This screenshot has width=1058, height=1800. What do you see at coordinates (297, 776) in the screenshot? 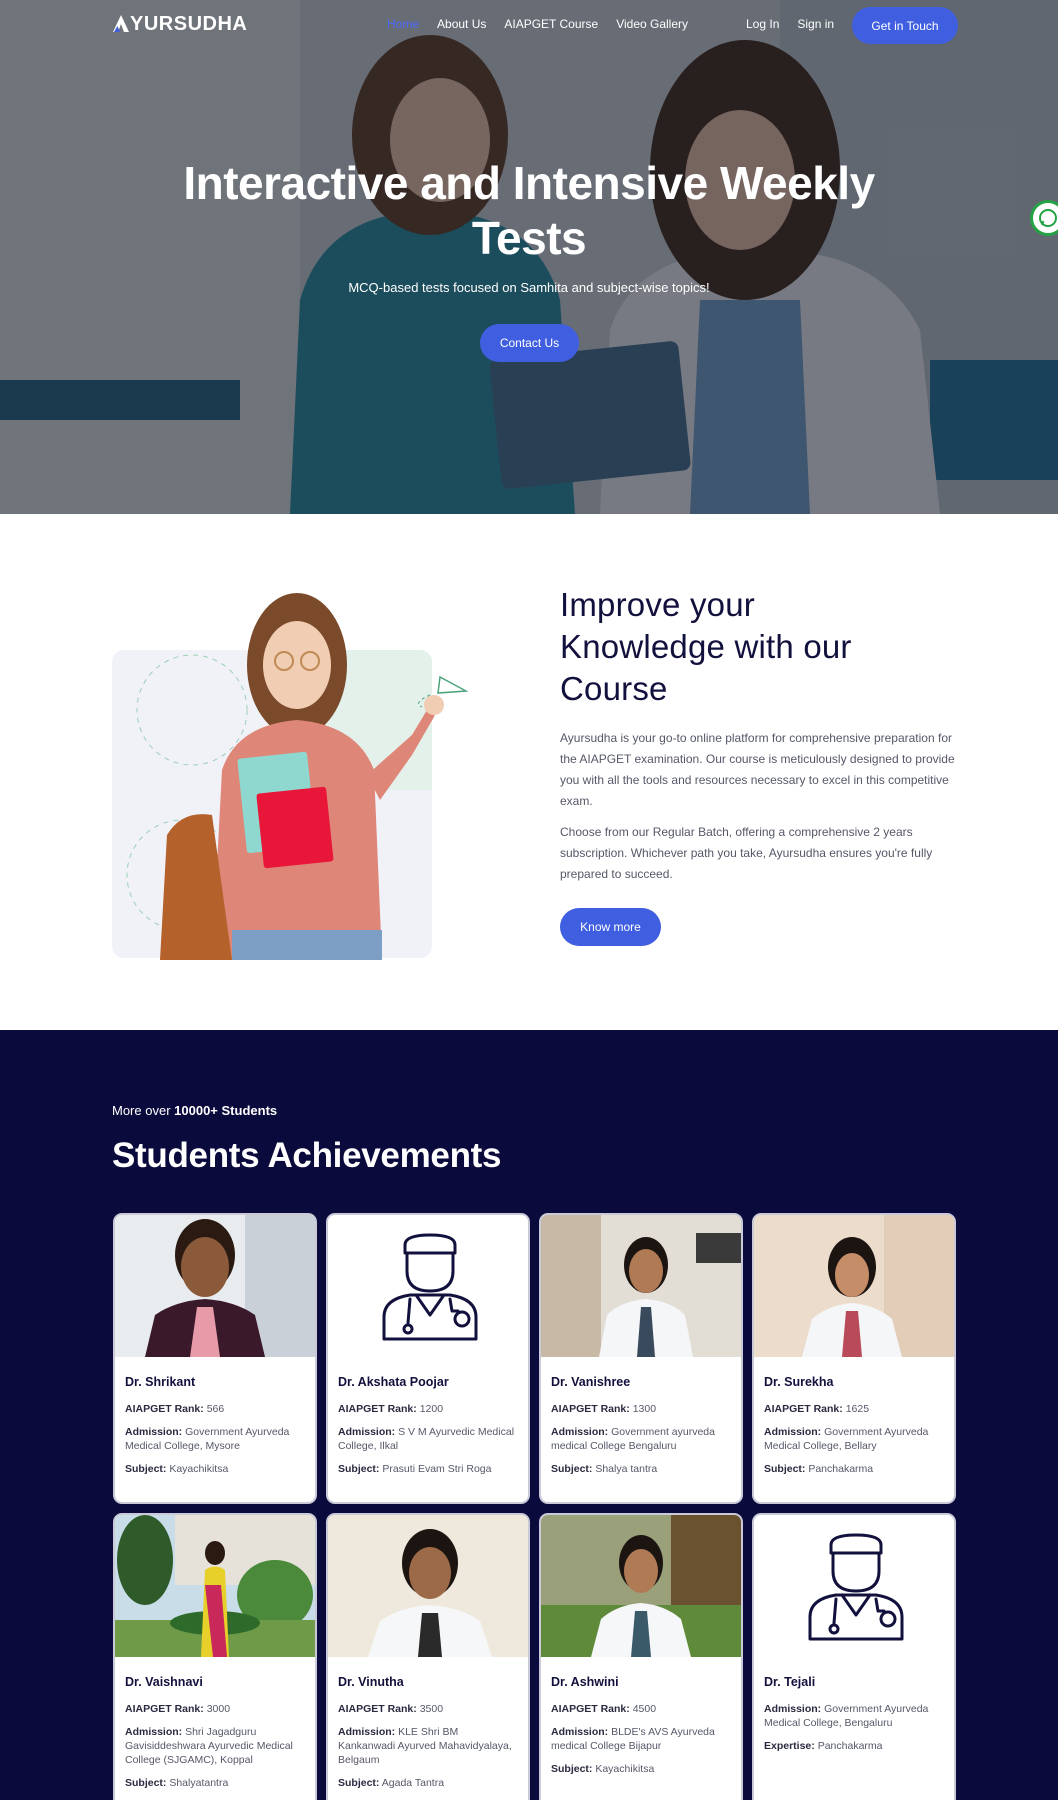
I see `student-illustration` at bounding box center [297, 776].